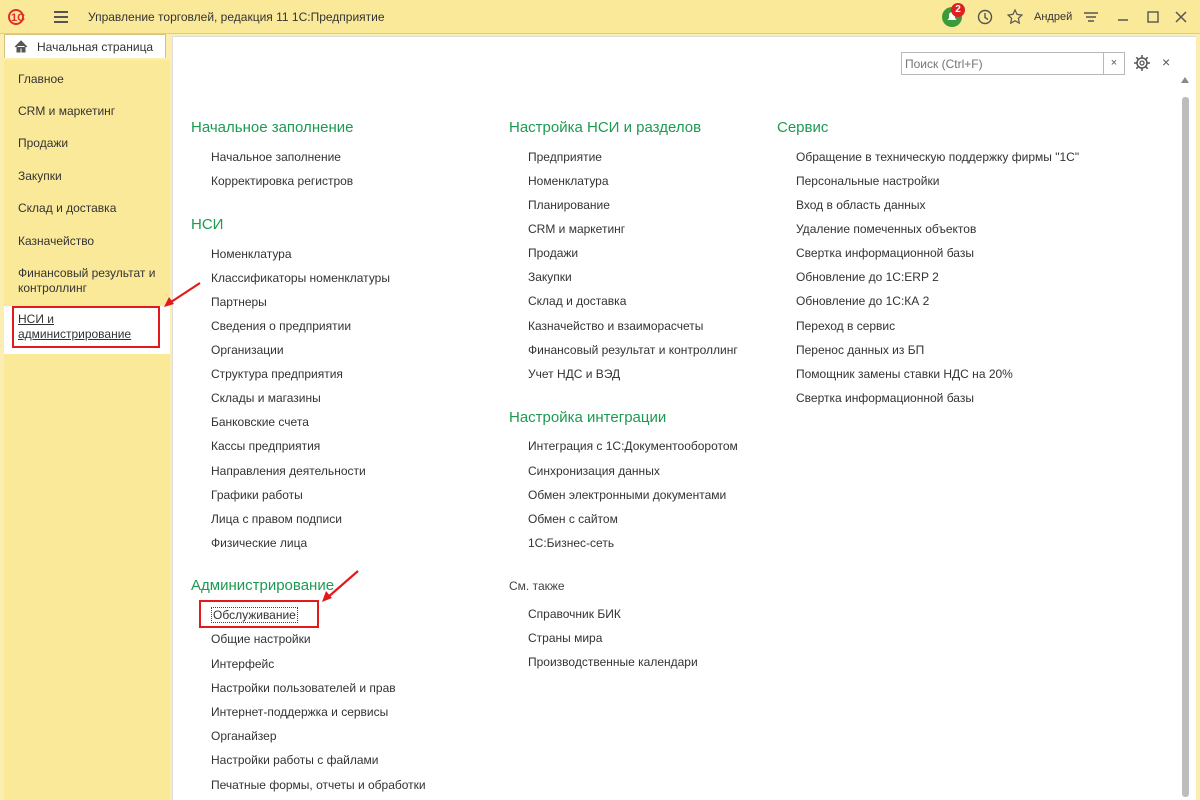 This screenshot has width=1200, height=800. I want to click on close-icon, so click(1181, 17).